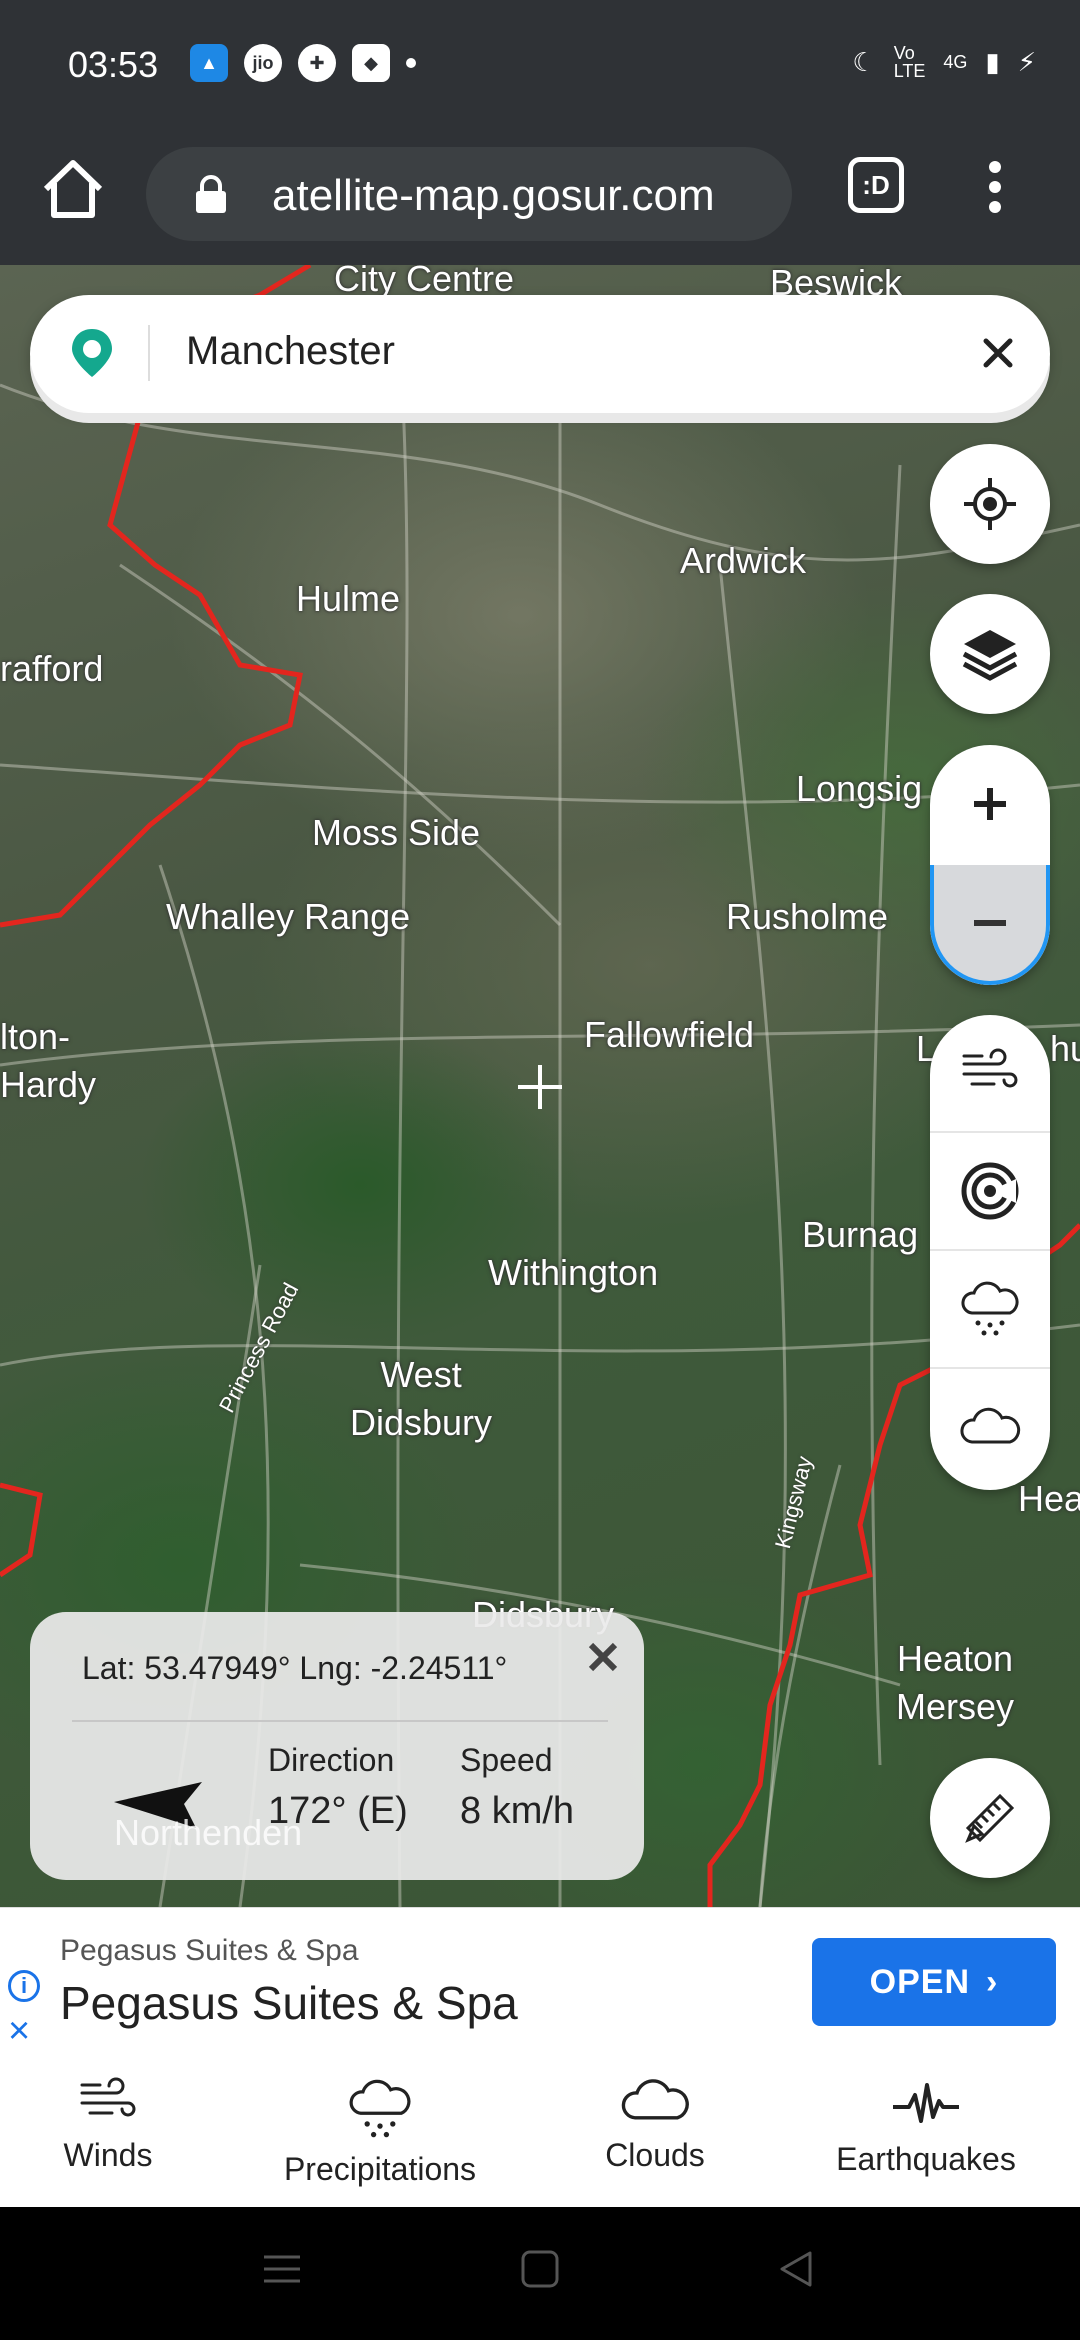 This screenshot has height=2340, width=1080. I want to click on chevron-right-icon: ›, so click(992, 1981).